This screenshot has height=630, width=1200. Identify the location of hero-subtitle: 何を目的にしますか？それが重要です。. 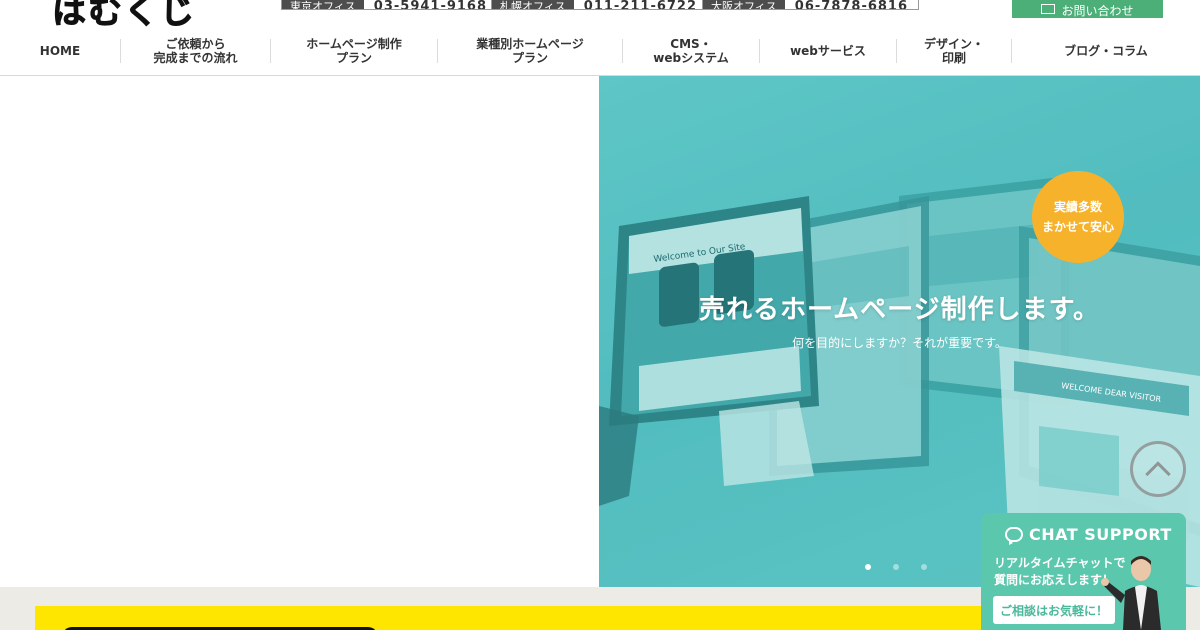
(899, 343).